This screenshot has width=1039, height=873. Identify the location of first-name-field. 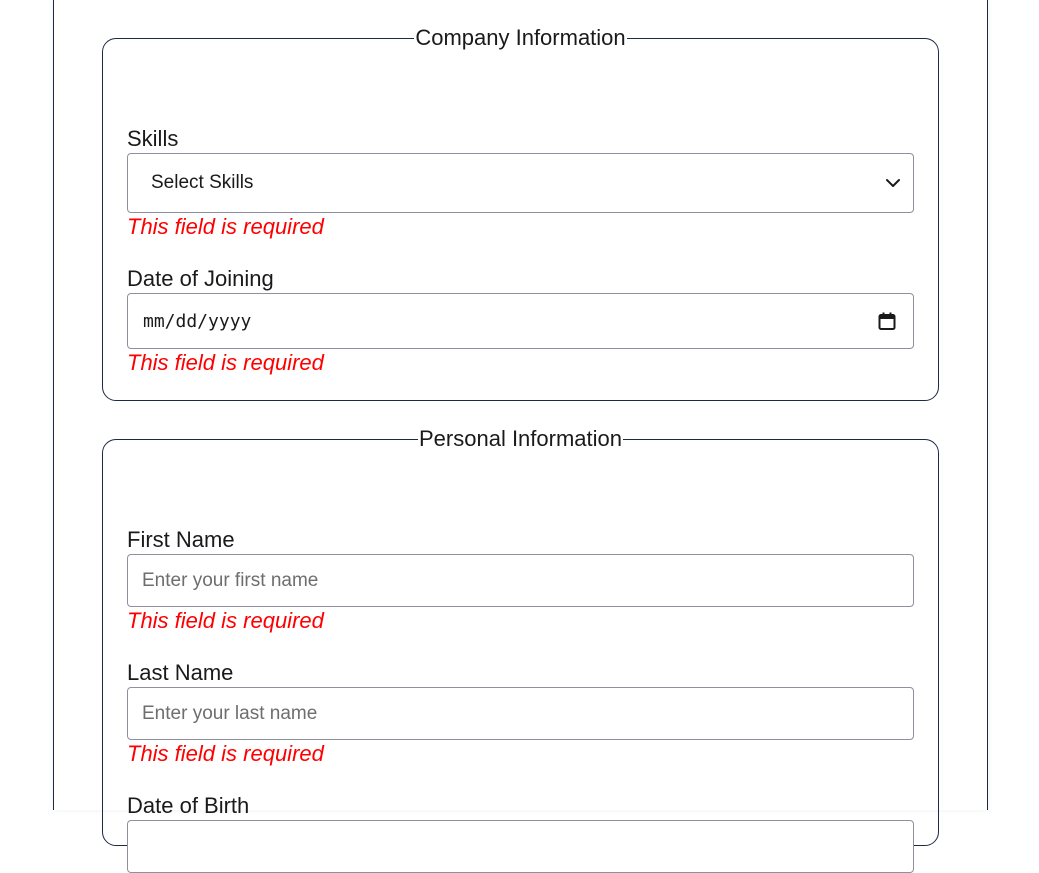
(520, 580).